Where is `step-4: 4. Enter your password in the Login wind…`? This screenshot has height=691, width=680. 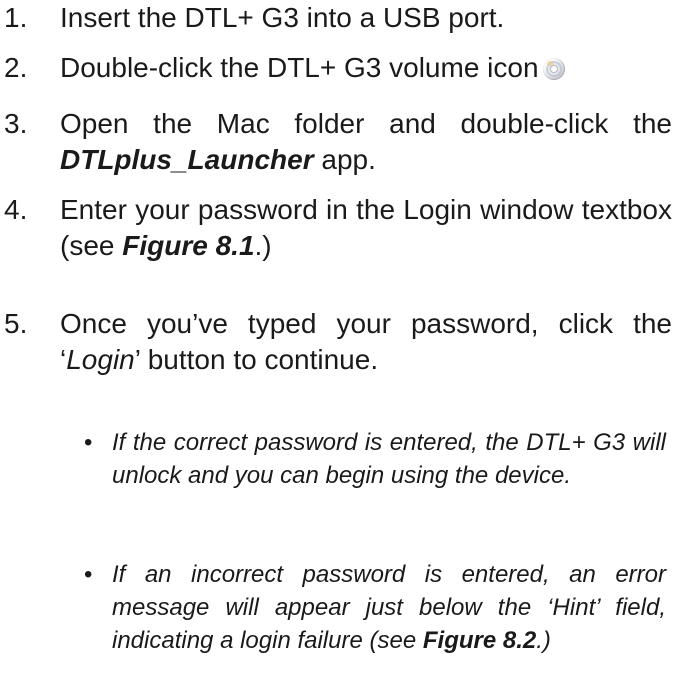
step-4: 4. Enter your password in the Login wind… is located at coordinates (336, 232).